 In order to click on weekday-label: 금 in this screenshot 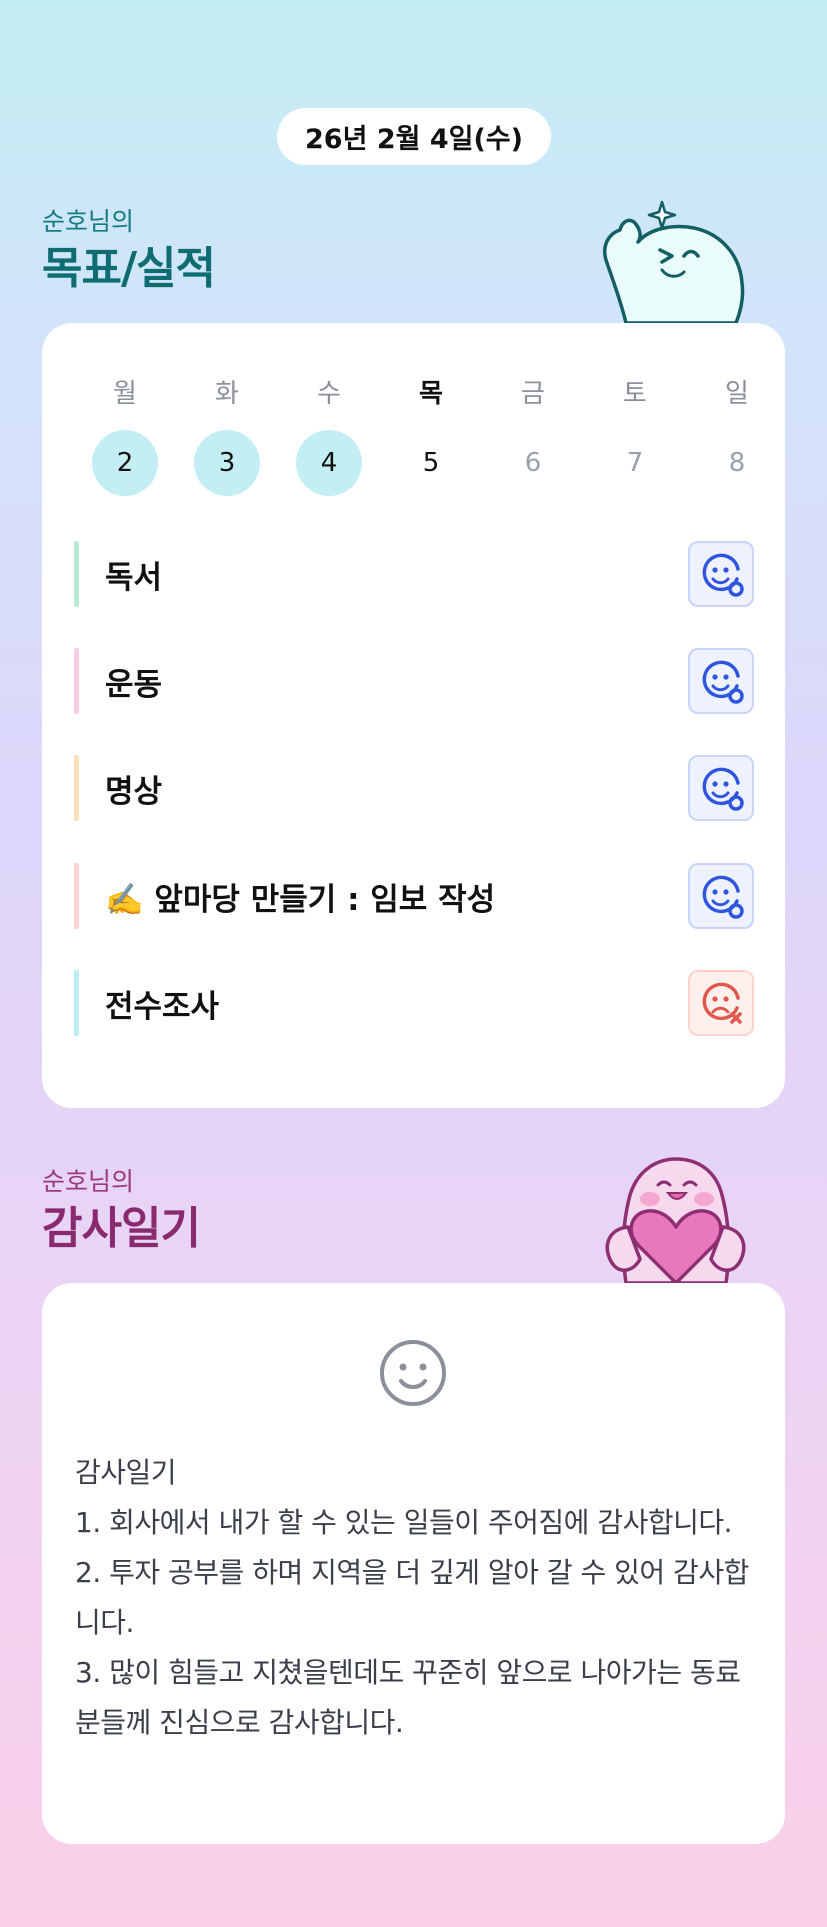, I will do `click(533, 394)`.